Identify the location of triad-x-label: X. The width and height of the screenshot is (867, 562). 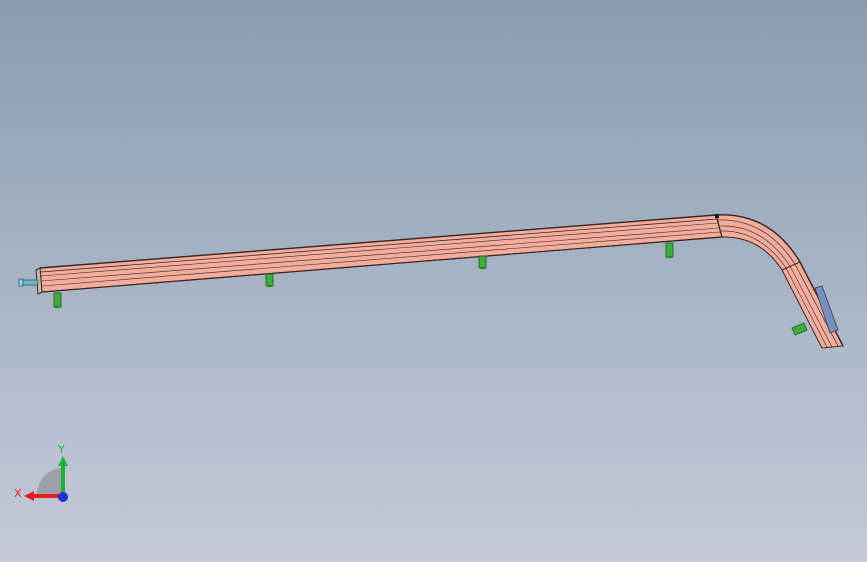
(18, 493).